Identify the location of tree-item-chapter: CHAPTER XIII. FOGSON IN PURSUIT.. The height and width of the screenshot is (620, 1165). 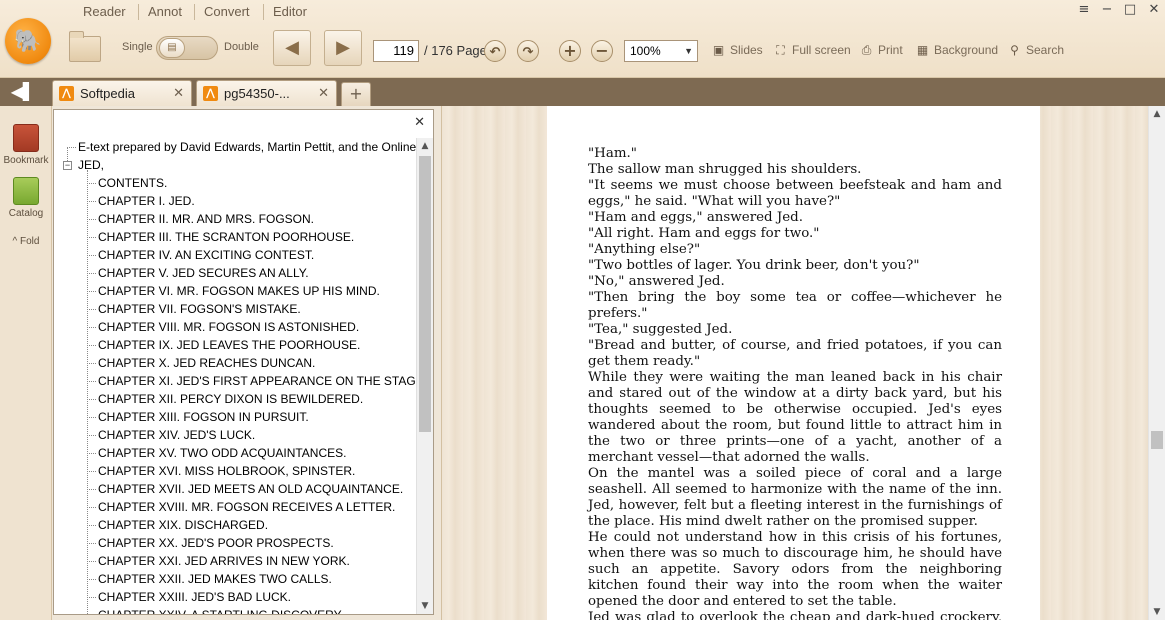
(203, 417).